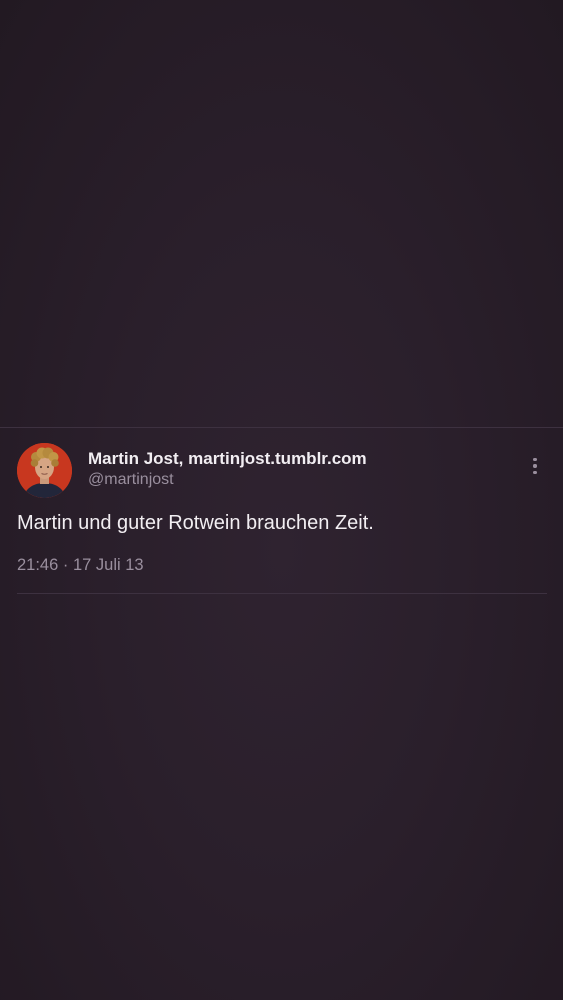 The width and height of the screenshot is (563, 1000). I want to click on avatar, so click(44, 470).